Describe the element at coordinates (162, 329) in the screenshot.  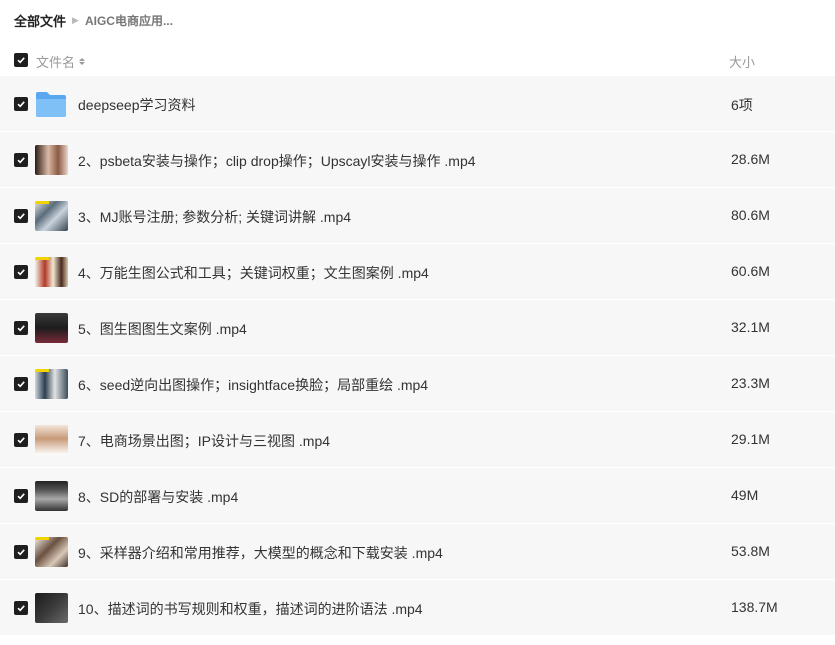
I see `file-name: 5、图生图图生文案例 .mp4` at that location.